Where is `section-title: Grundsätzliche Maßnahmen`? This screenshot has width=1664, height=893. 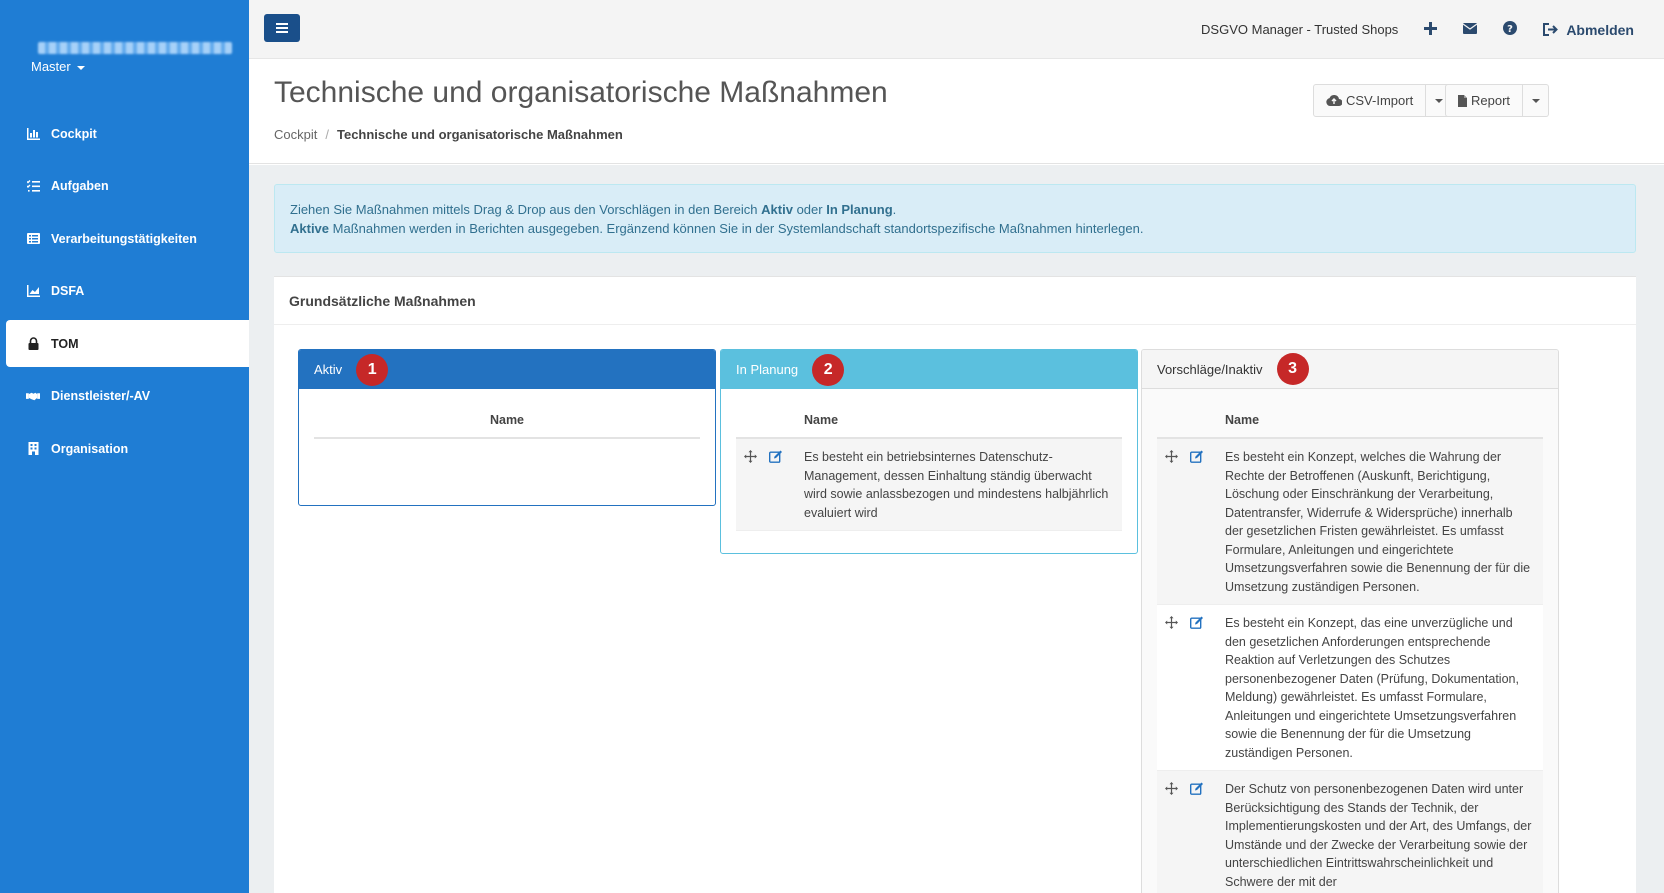
section-title: Grundsätzliche Maßnahmen is located at coordinates (955, 301).